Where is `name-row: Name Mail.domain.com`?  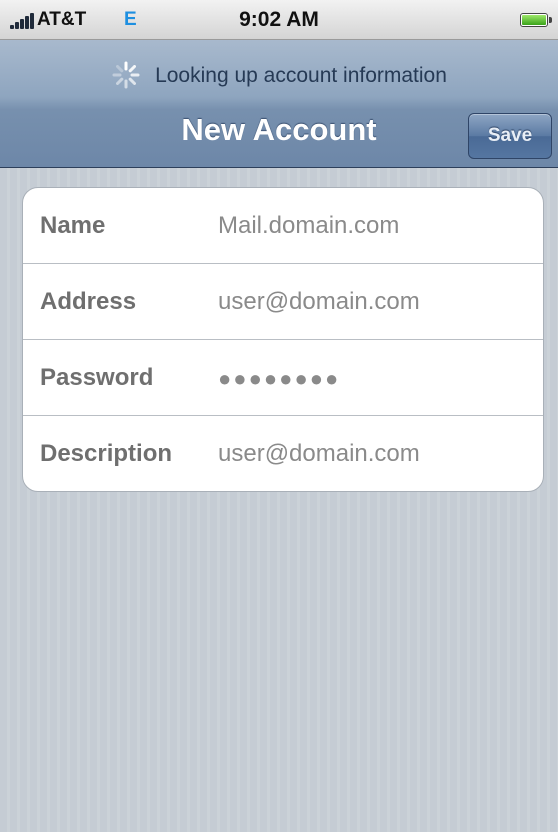 name-row: Name Mail.domain.com is located at coordinates (283, 226).